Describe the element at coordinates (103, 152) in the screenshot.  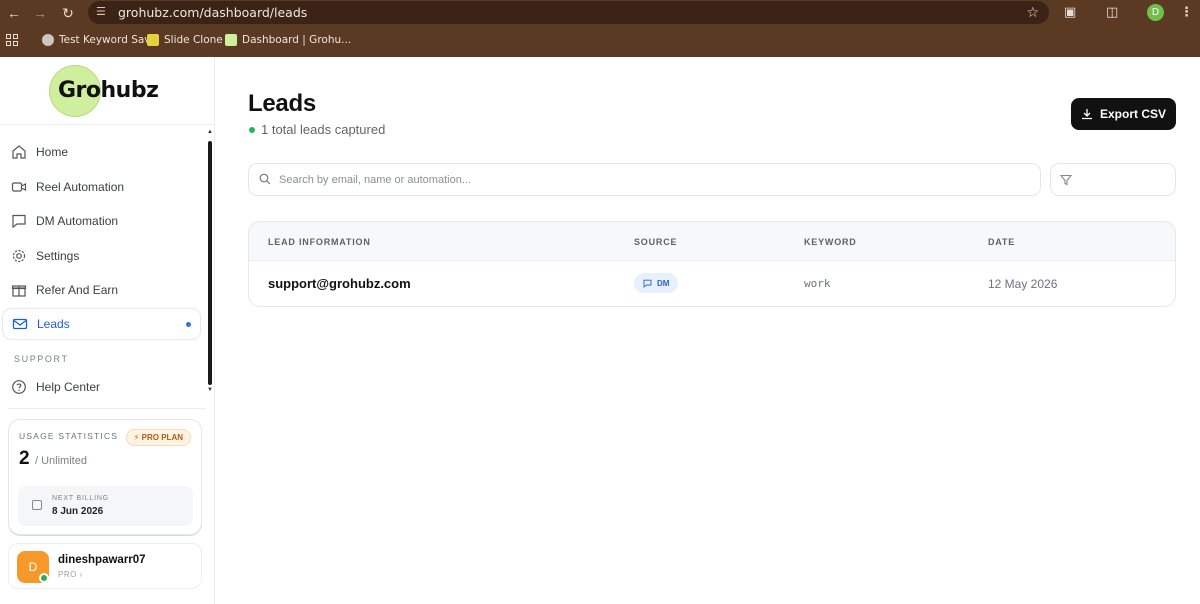
I see `sidebar-item-home: Home` at that location.